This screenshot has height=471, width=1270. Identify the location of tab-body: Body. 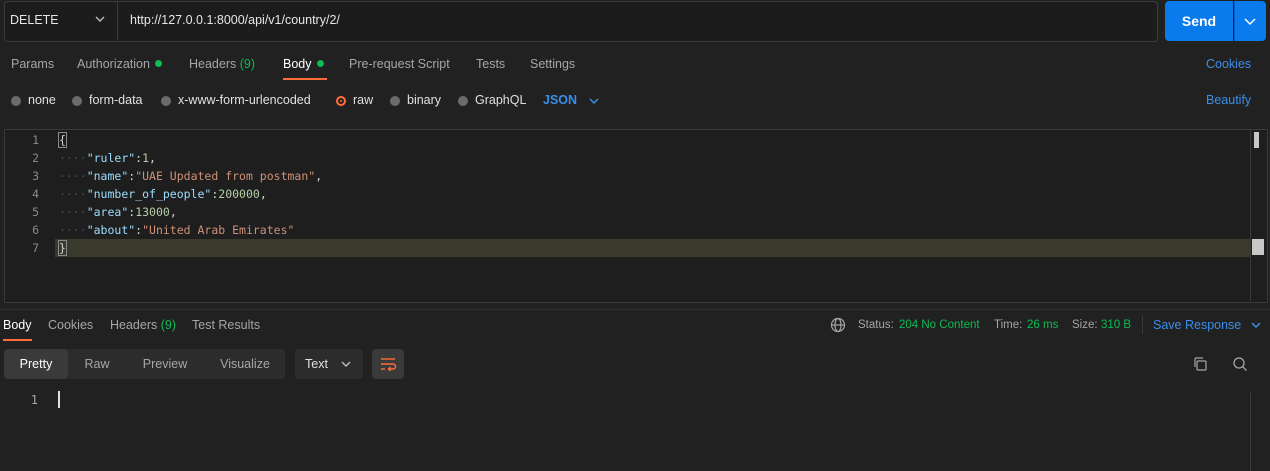
(303, 64).